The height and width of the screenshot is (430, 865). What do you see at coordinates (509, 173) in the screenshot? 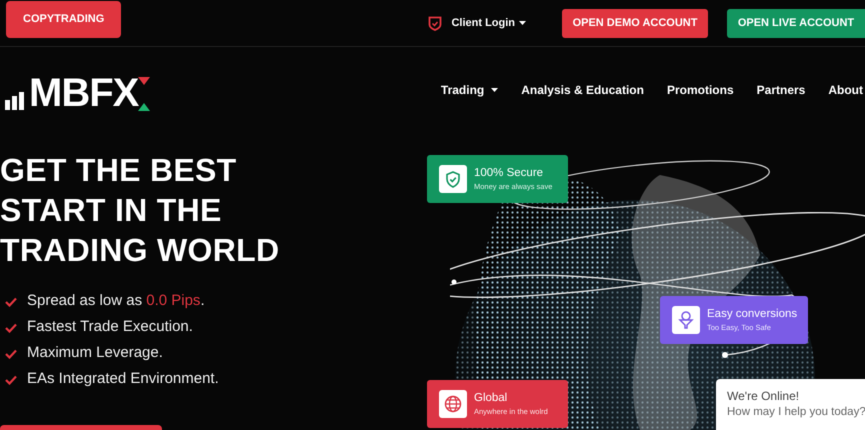
I see `card-title: 100% Secure` at bounding box center [509, 173].